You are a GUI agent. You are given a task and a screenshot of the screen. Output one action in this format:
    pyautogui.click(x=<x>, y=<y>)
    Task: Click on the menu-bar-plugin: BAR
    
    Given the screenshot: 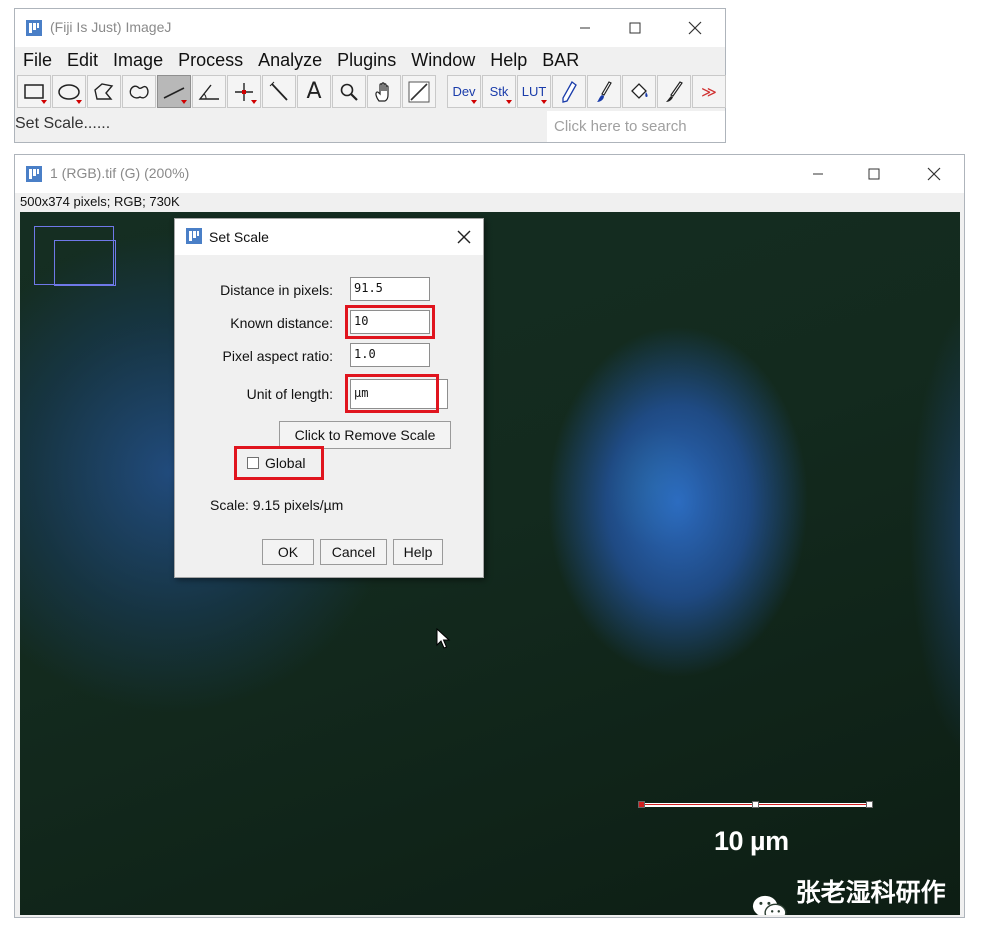 What is the action you would take?
    pyautogui.click(x=560, y=59)
    